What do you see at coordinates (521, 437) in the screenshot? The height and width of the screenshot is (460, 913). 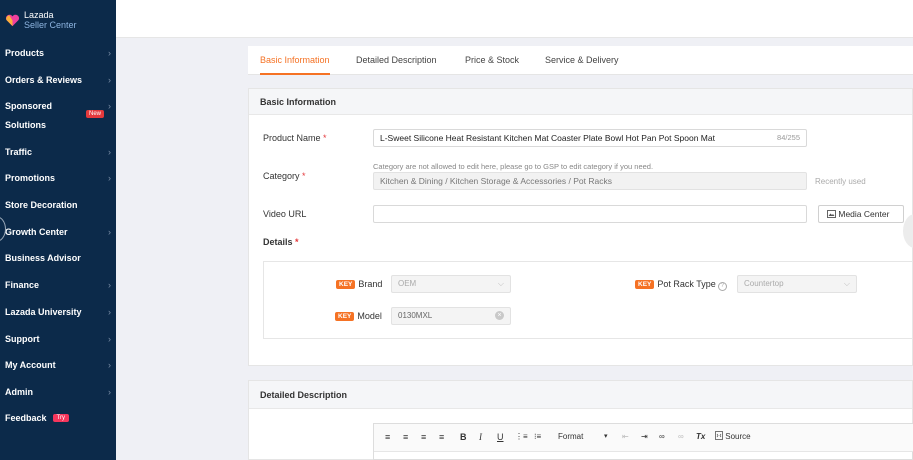 I see `ordered-list-icon: ⋮≡` at bounding box center [521, 437].